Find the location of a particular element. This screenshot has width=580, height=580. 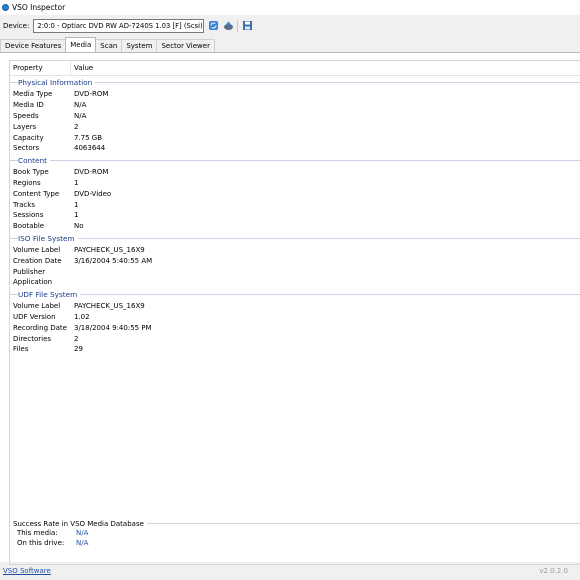

column-header-value: Value is located at coordinates (82, 68).